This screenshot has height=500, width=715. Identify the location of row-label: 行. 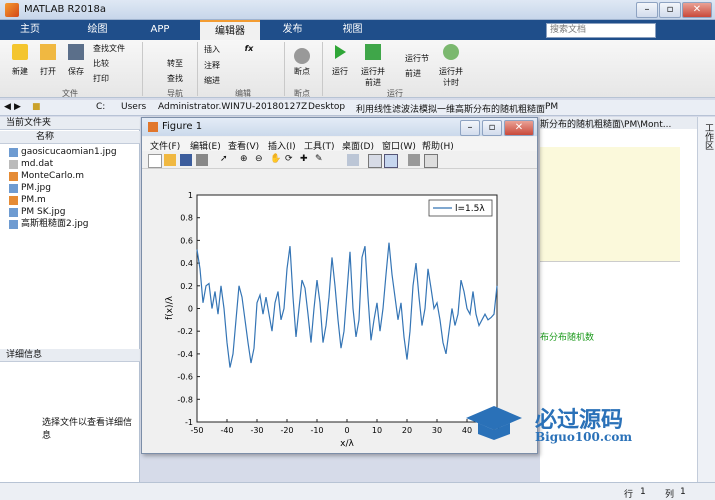
(629, 495).